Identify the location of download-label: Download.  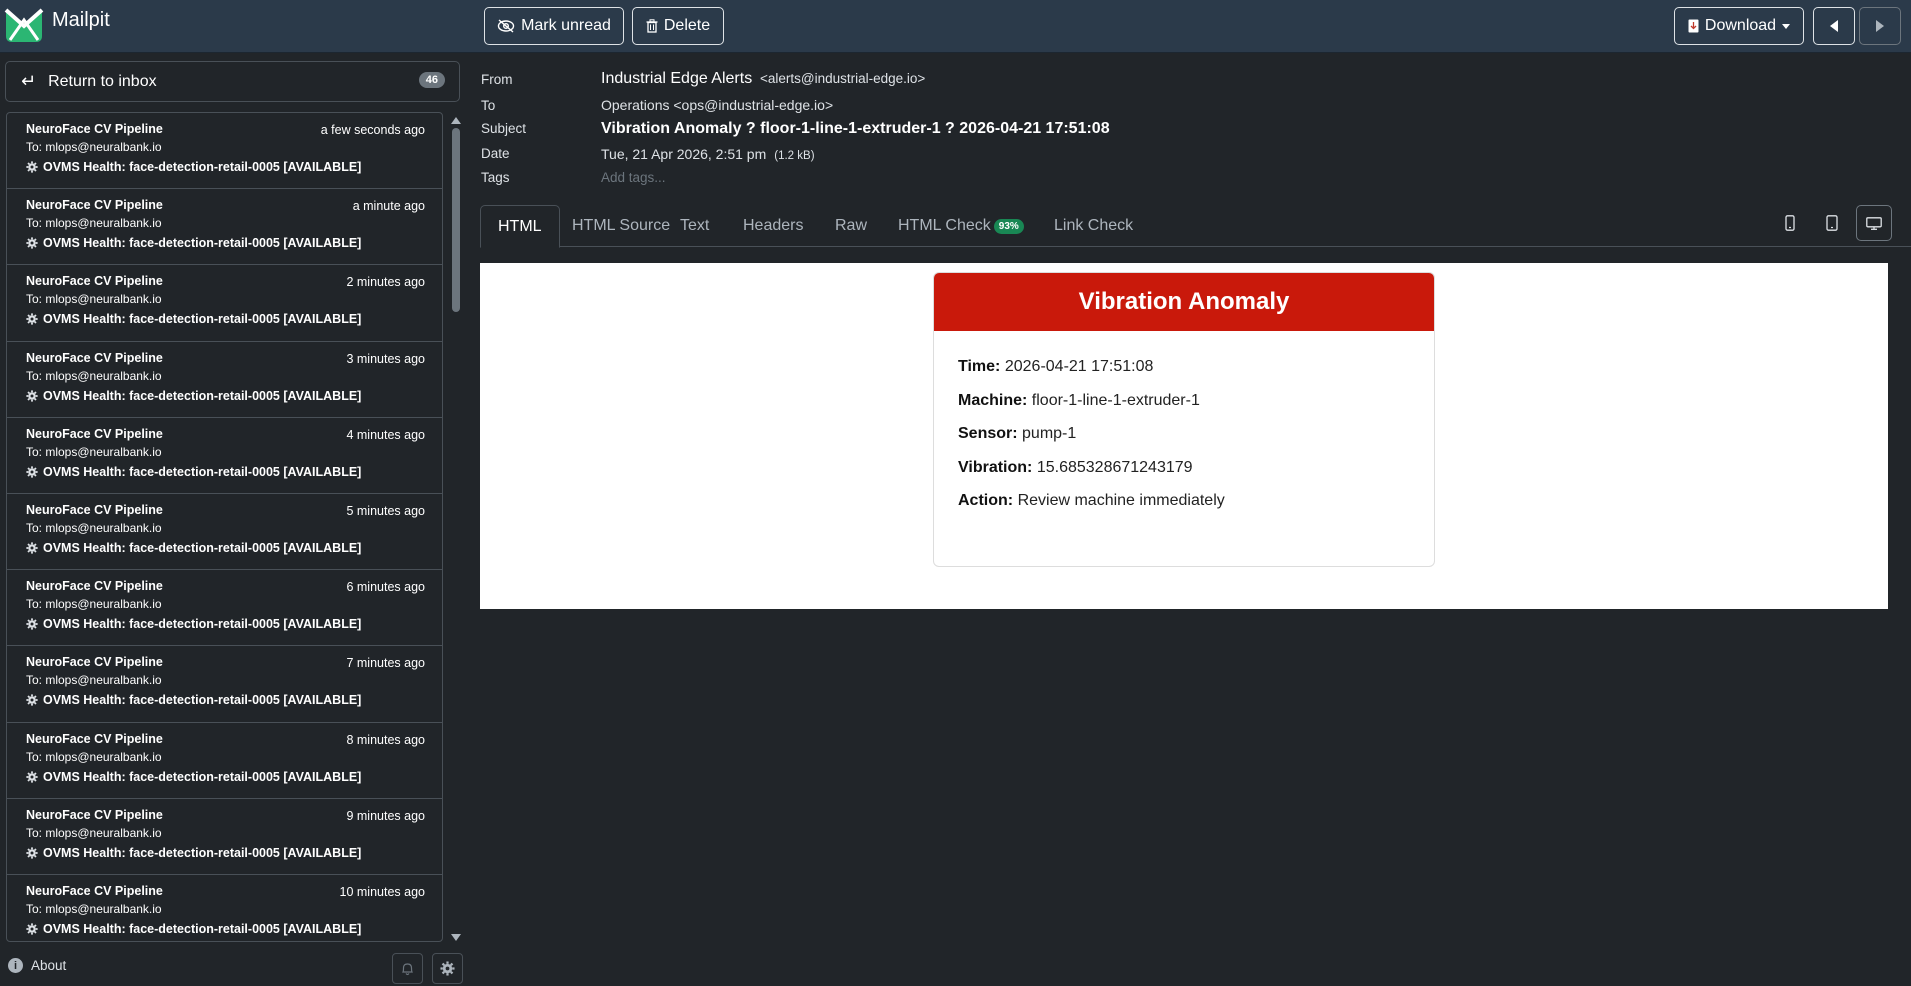
(1740, 25).